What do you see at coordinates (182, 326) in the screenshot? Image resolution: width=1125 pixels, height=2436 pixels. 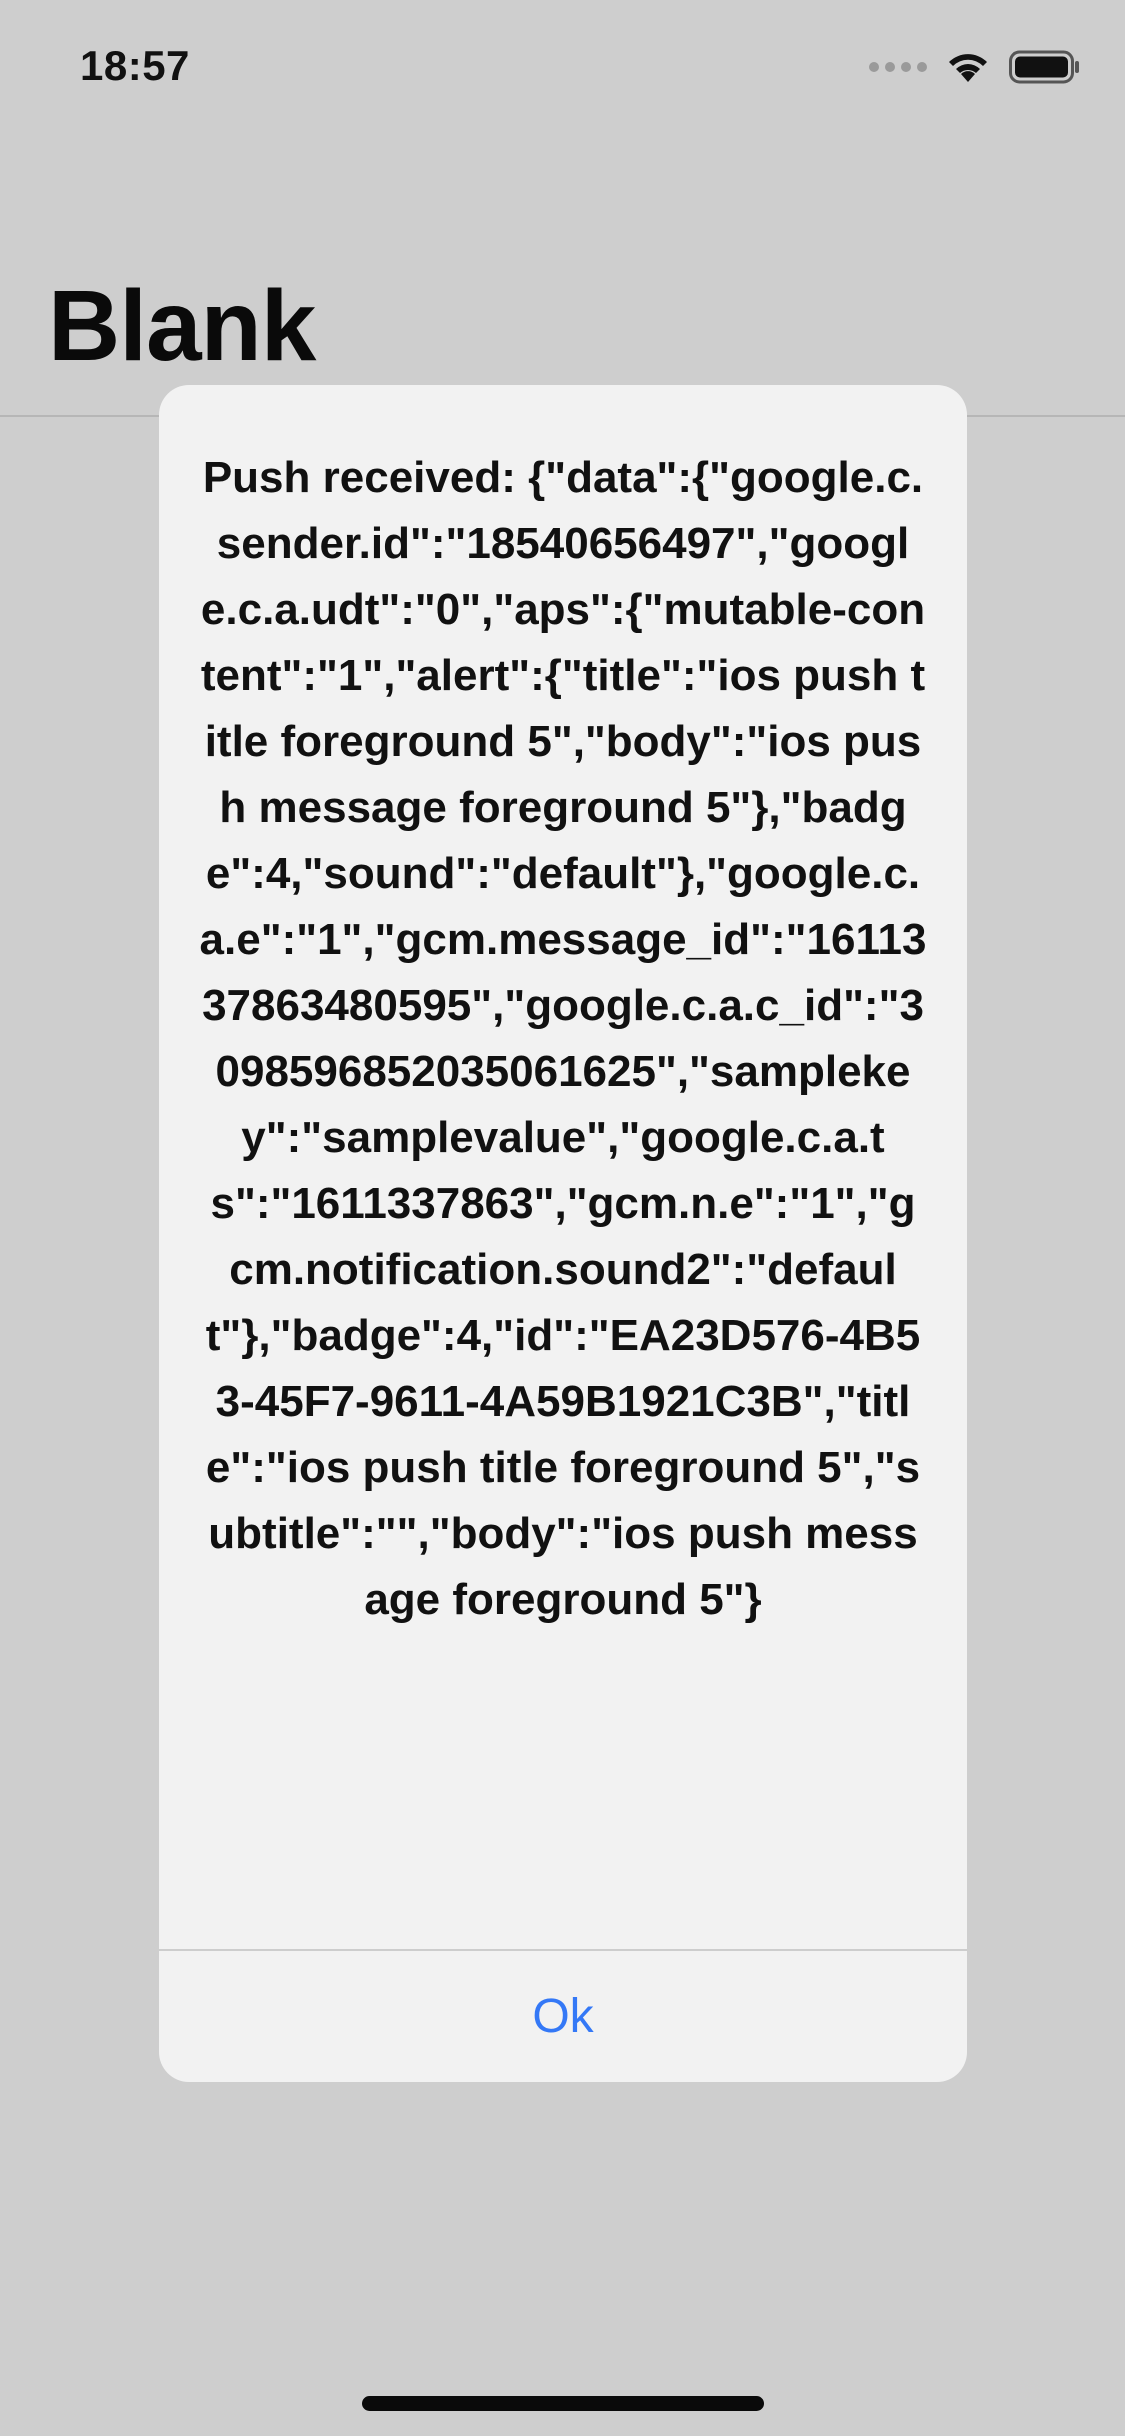 I see `page-title: Blank` at bounding box center [182, 326].